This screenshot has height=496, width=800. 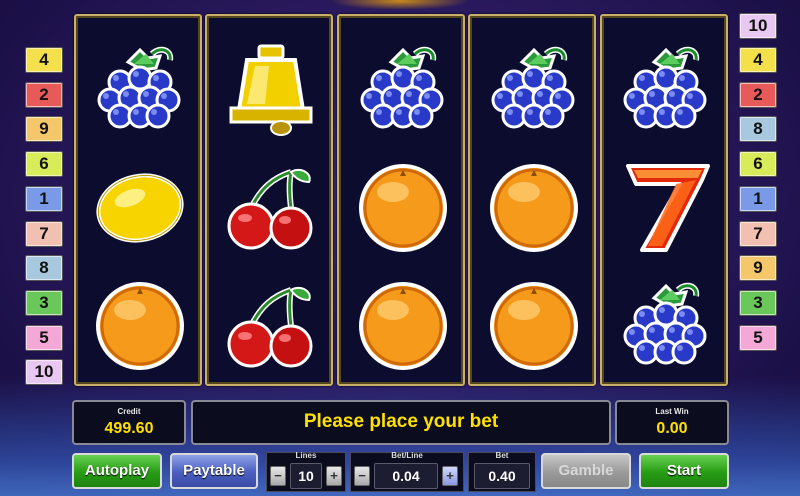 What do you see at coordinates (117, 471) in the screenshot?
I see `autoplay-button: Autoplay` at bounding box center [117, 471].